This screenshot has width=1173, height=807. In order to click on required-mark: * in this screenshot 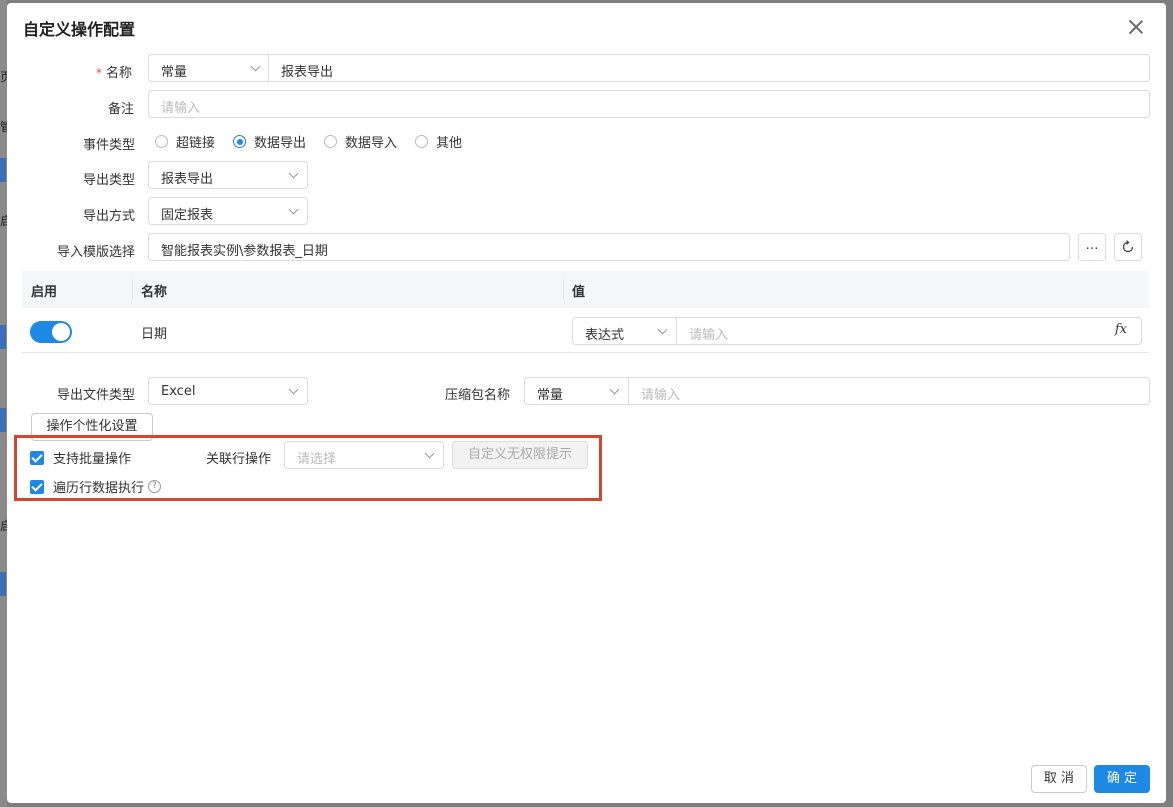, I will do `click(99, 73)`.